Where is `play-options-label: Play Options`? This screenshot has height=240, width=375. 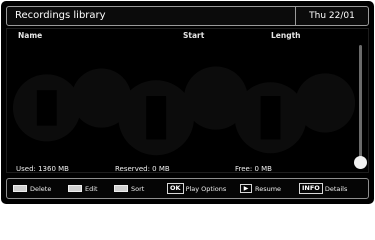 play-options-label: Play Options is located at coordinates (206, 188).